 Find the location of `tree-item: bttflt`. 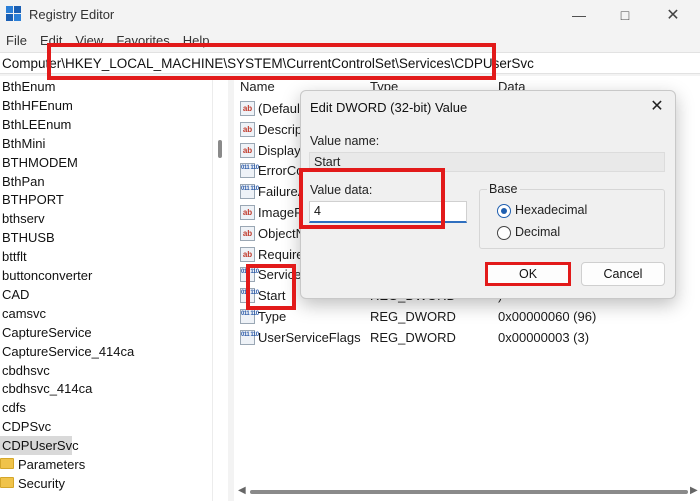

tree-item: bttflt is located at coordinates (13, 256).